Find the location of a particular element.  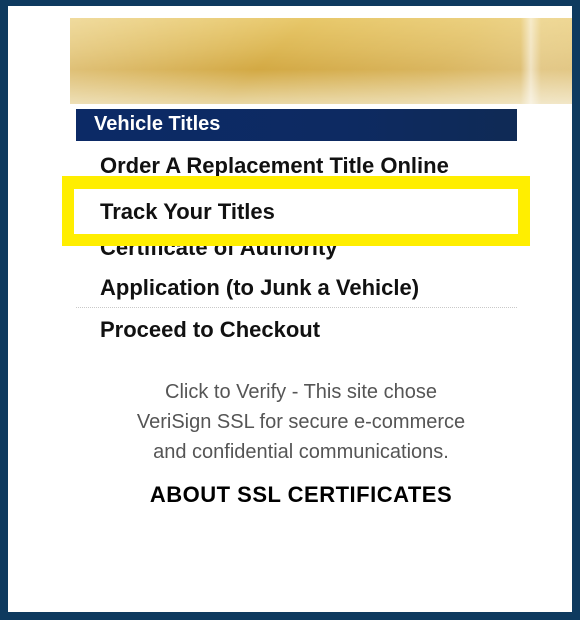

verisign-text-line2: VeriSign SSL for secure e-commerce is located at coordinates (301, 422).